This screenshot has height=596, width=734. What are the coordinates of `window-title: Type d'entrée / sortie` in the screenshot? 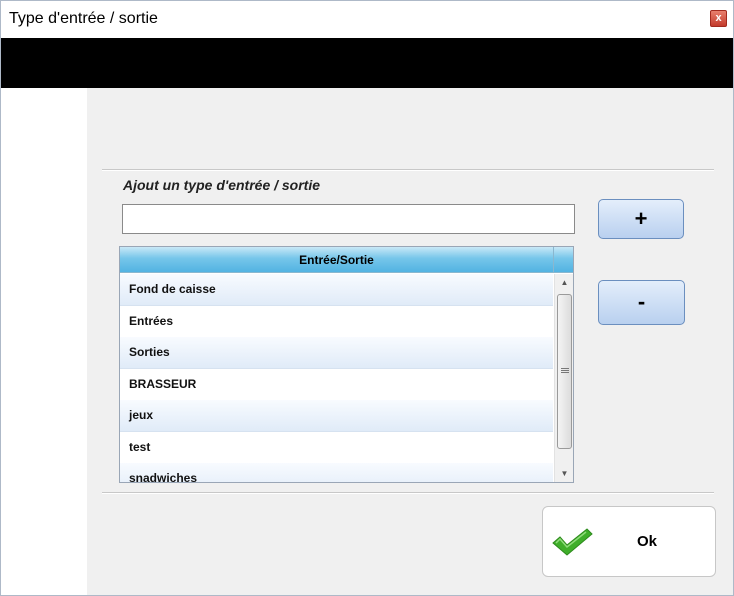 It's located at (83, 18).